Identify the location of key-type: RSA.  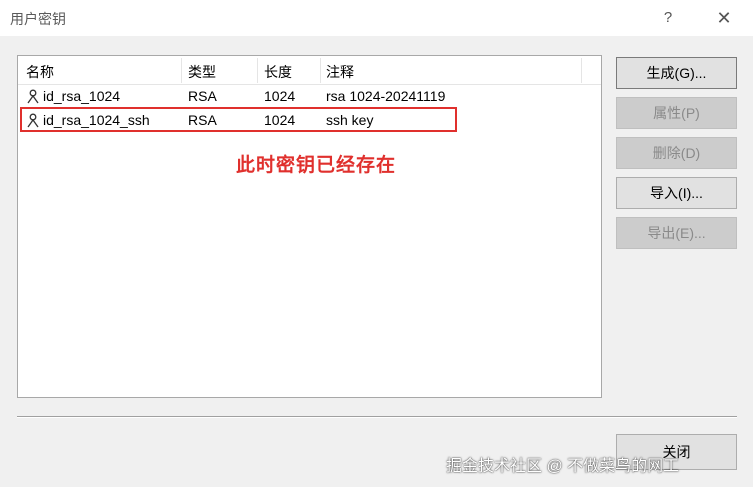
(202, 96).